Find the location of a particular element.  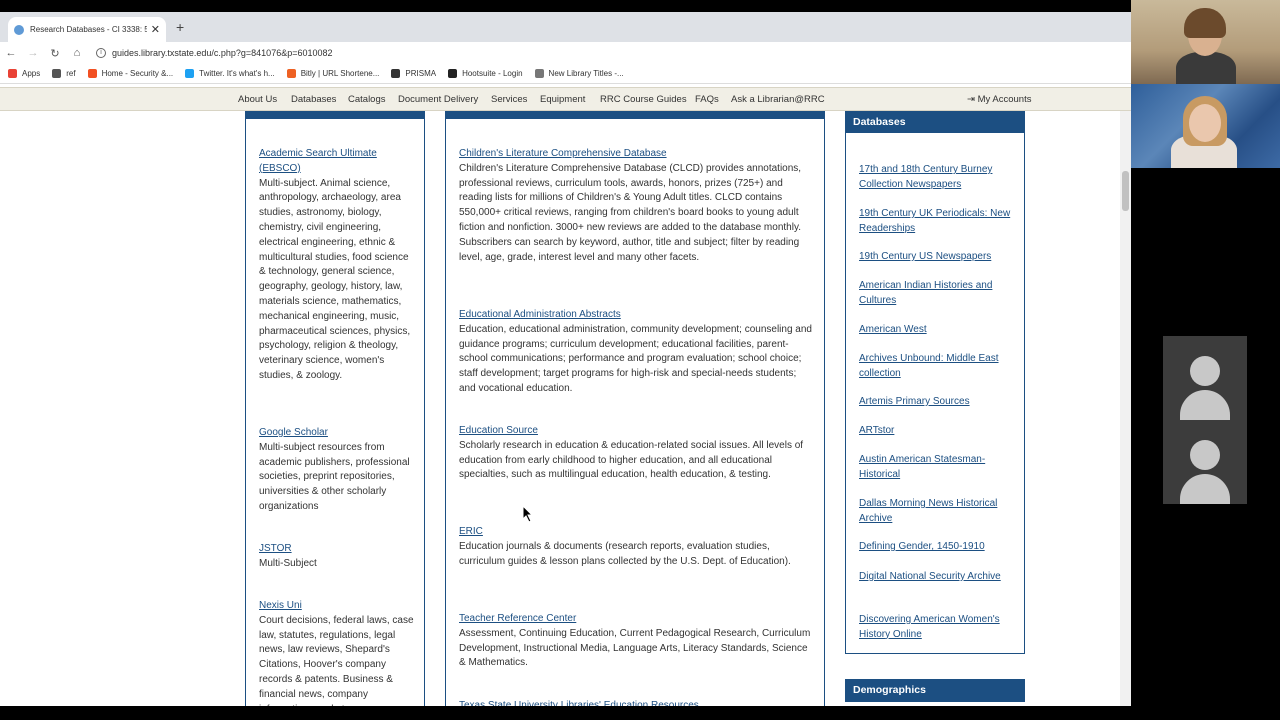

scrollbar is located at coordinates (1125, 408).